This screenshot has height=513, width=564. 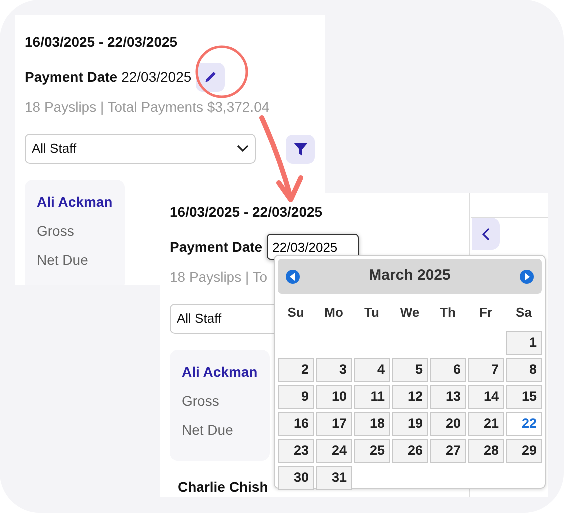 I want to click on calendar-day: 26, so click(x=410, y=451).